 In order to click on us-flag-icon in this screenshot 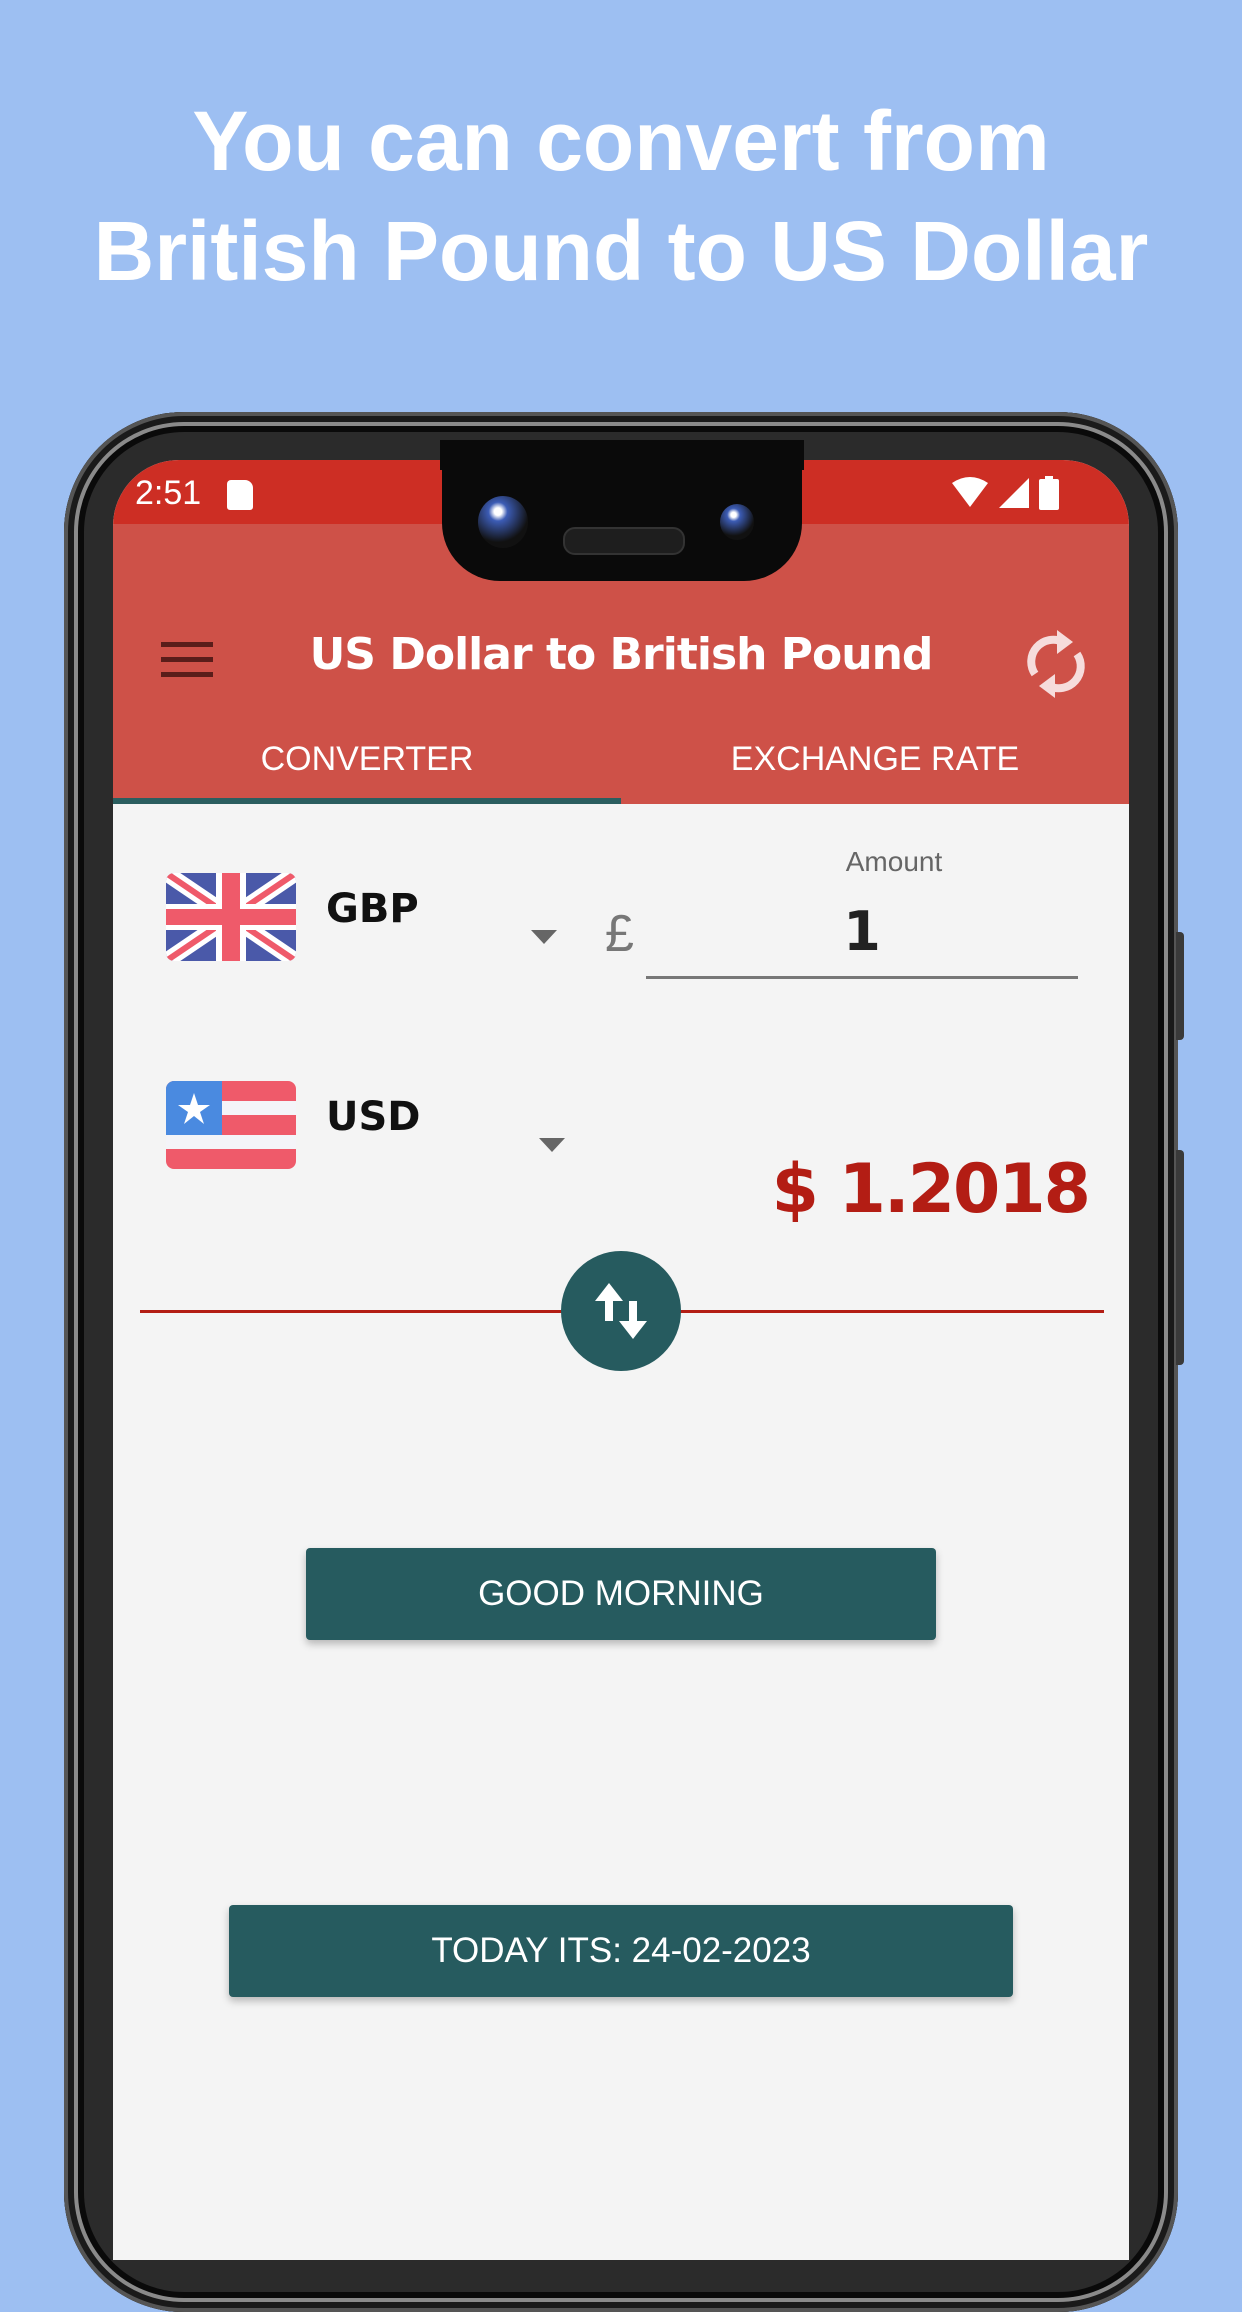, I will do `click(231, 1125)`.